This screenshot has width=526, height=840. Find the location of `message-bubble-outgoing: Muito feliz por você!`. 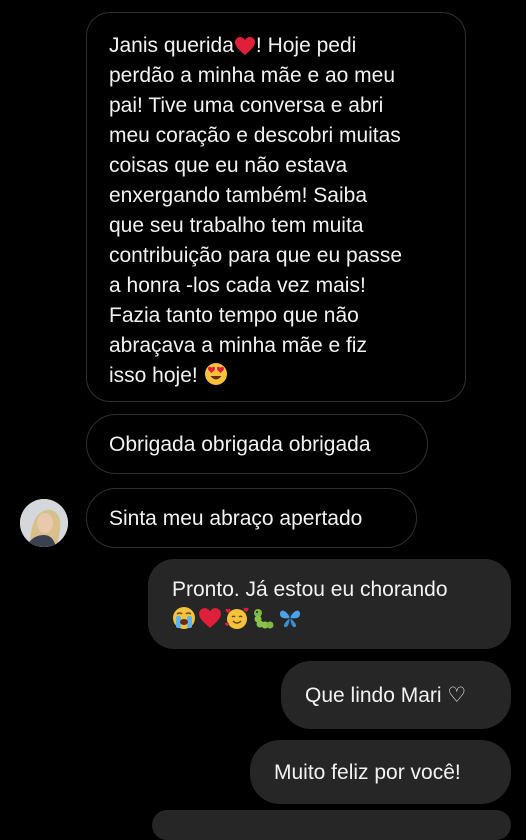

message-bubble-outgoing: Muito feliz por você! is located at coordinates (380, 772).